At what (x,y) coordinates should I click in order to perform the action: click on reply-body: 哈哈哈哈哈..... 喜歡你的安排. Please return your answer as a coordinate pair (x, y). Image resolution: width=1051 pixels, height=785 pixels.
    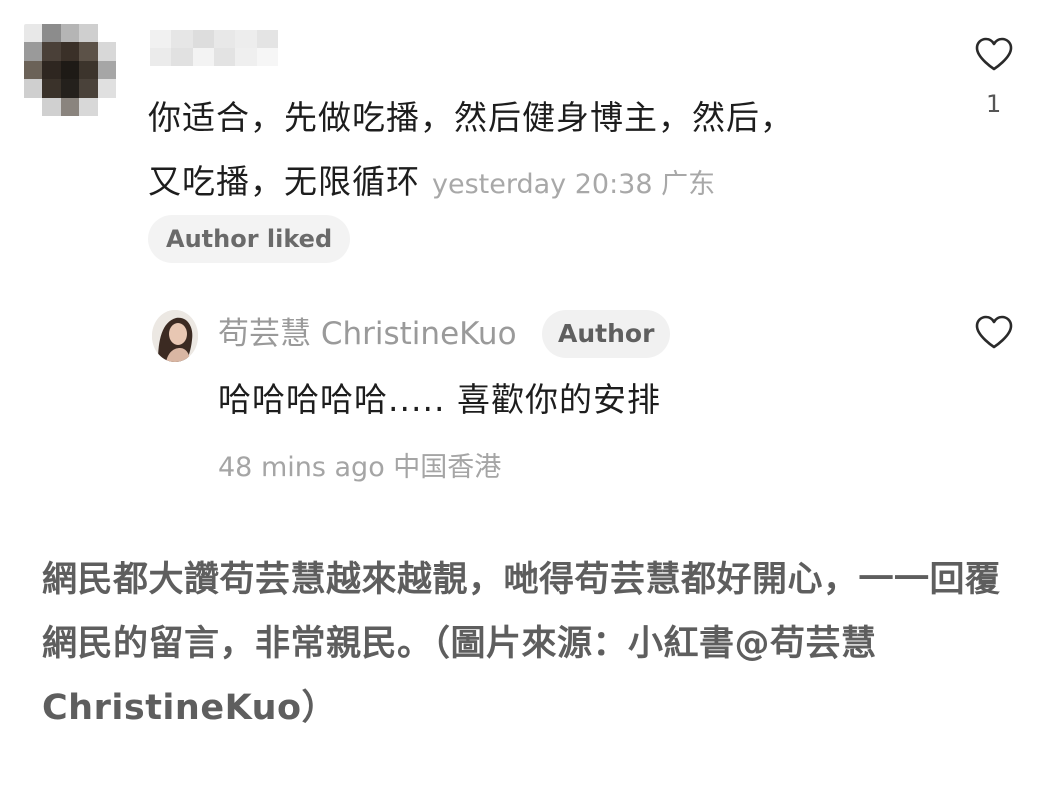
    Looking at the image, I should click on (439, 399).